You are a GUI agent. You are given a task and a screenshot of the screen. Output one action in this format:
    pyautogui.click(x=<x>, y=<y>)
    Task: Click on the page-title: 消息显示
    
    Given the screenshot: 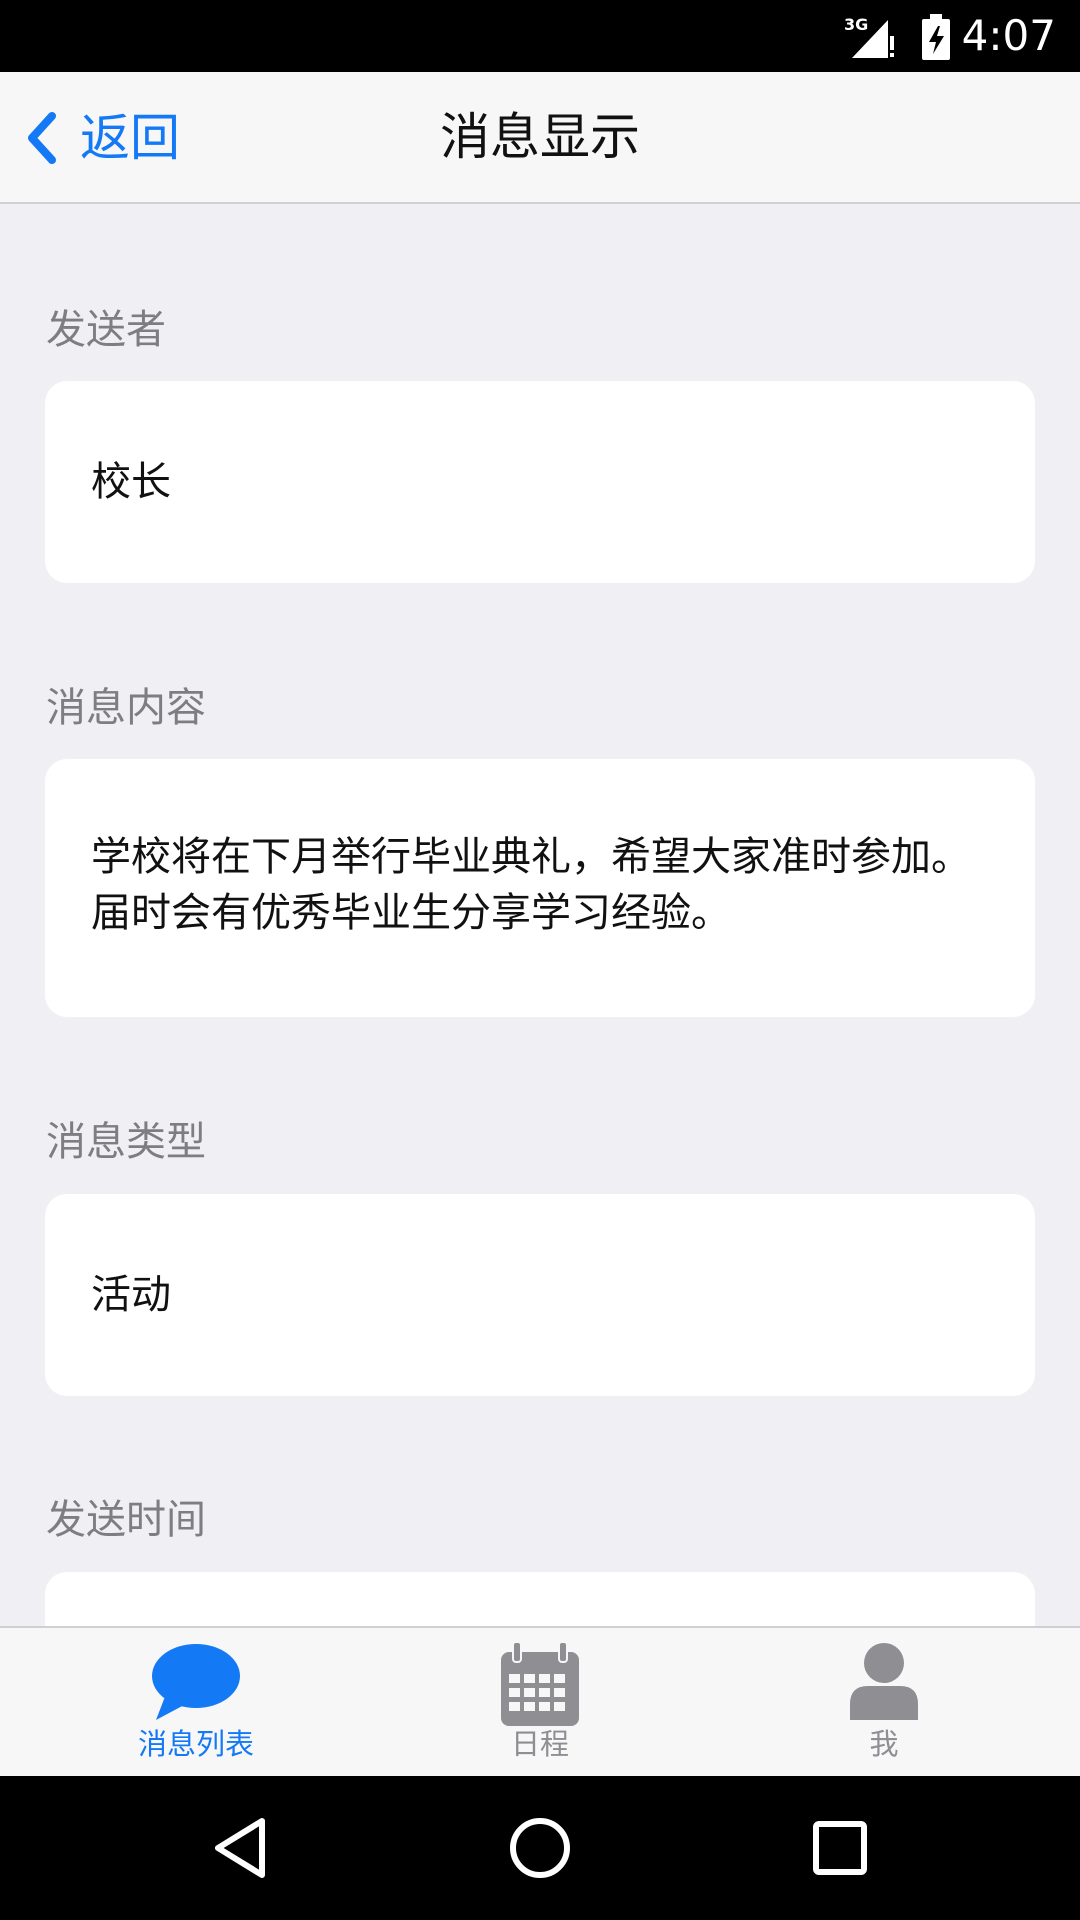 What is the action you would take?
    pyautogui.click(x=540, y=137)
    